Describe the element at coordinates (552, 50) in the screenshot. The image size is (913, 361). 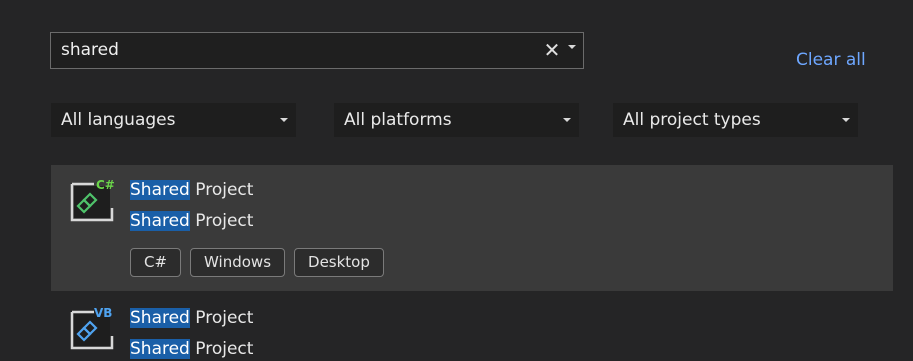
I see `clear-search-icon: ✕` at that location.